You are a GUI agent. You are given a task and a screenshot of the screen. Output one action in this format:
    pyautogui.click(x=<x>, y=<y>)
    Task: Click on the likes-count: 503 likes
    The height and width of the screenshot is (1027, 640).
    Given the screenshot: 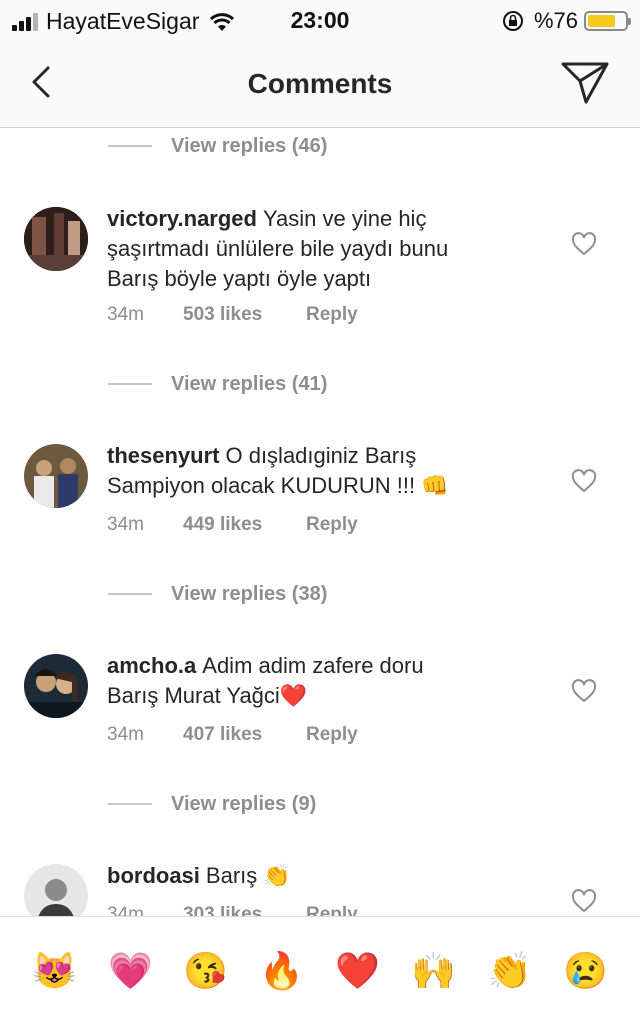 What is the action you would take?
    pyautogui.click(x=244, y=315)
    